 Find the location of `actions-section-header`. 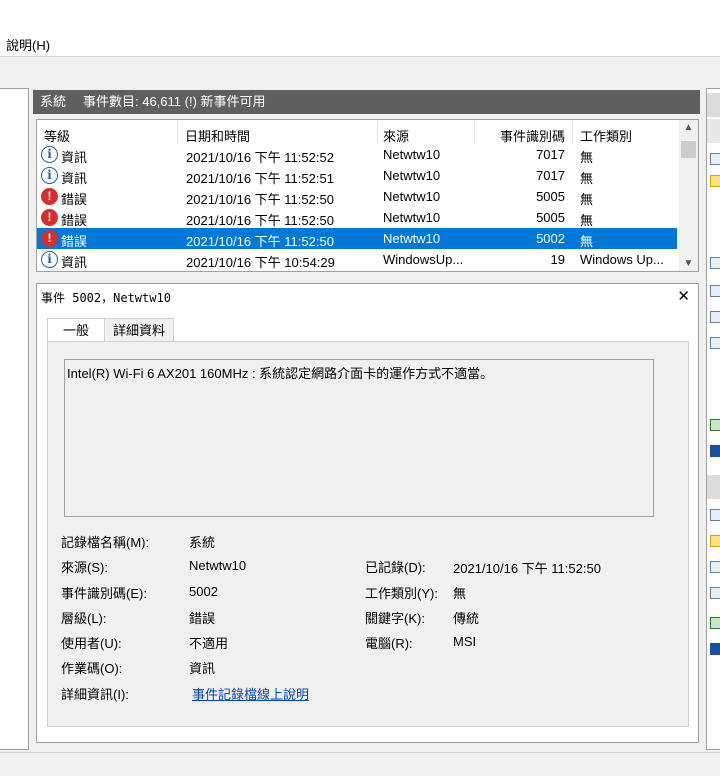

actions-section-header is located at coordinates (713, 105).